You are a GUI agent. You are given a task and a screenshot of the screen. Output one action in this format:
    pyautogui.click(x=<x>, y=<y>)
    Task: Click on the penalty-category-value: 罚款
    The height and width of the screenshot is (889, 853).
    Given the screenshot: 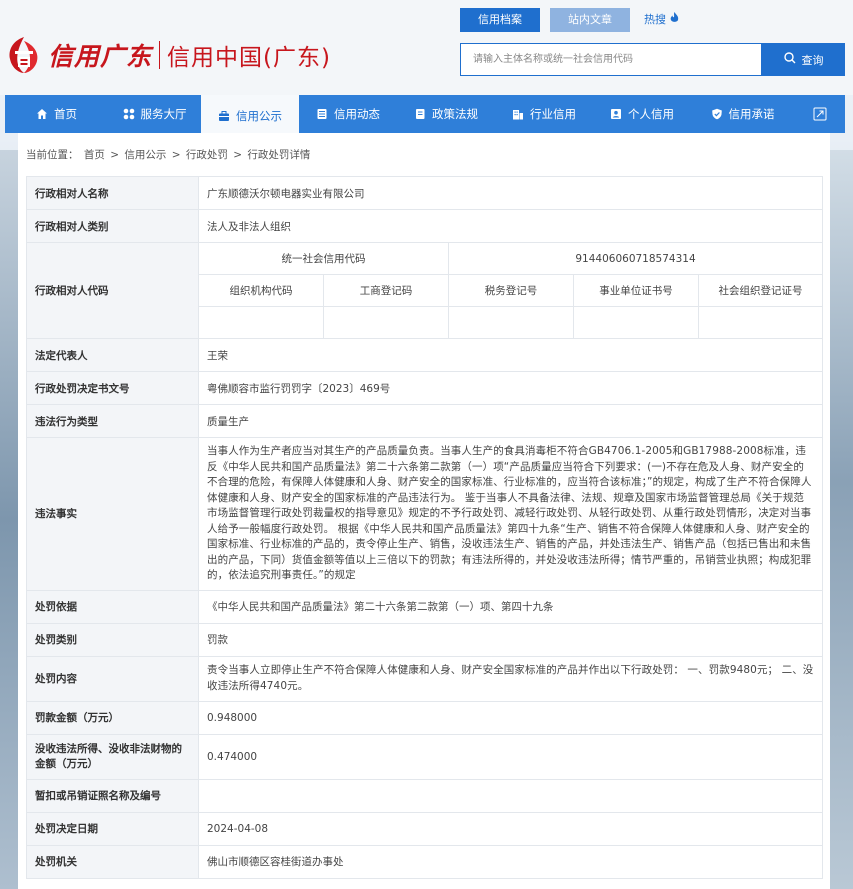 What is the action you would take?
    pyautogui.click(x=510, y=639)
    